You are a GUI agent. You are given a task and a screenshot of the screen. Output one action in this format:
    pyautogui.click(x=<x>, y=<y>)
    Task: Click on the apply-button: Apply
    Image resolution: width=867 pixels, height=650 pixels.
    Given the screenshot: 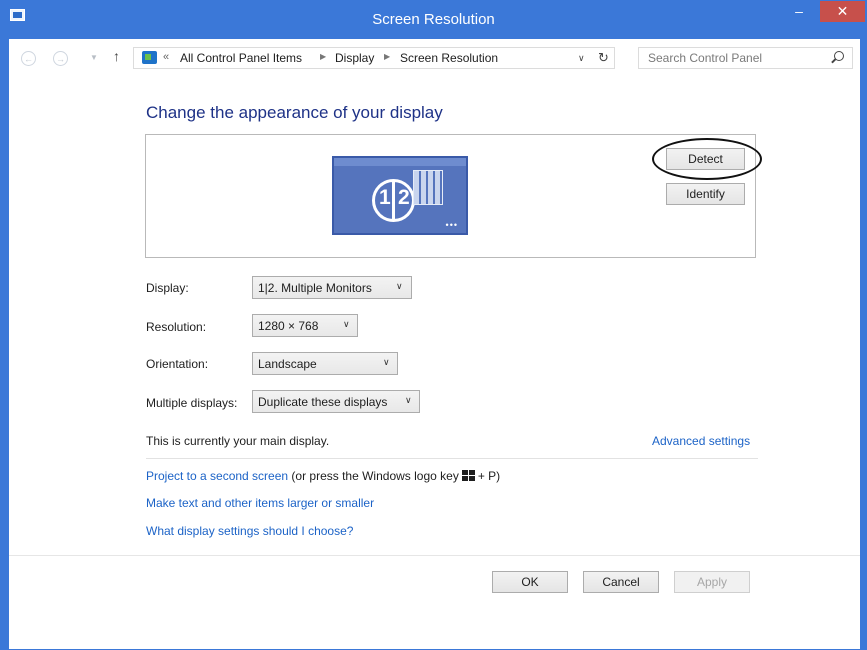 What is the action you would take?
    pyautogui.click(x=712, y=582)
    